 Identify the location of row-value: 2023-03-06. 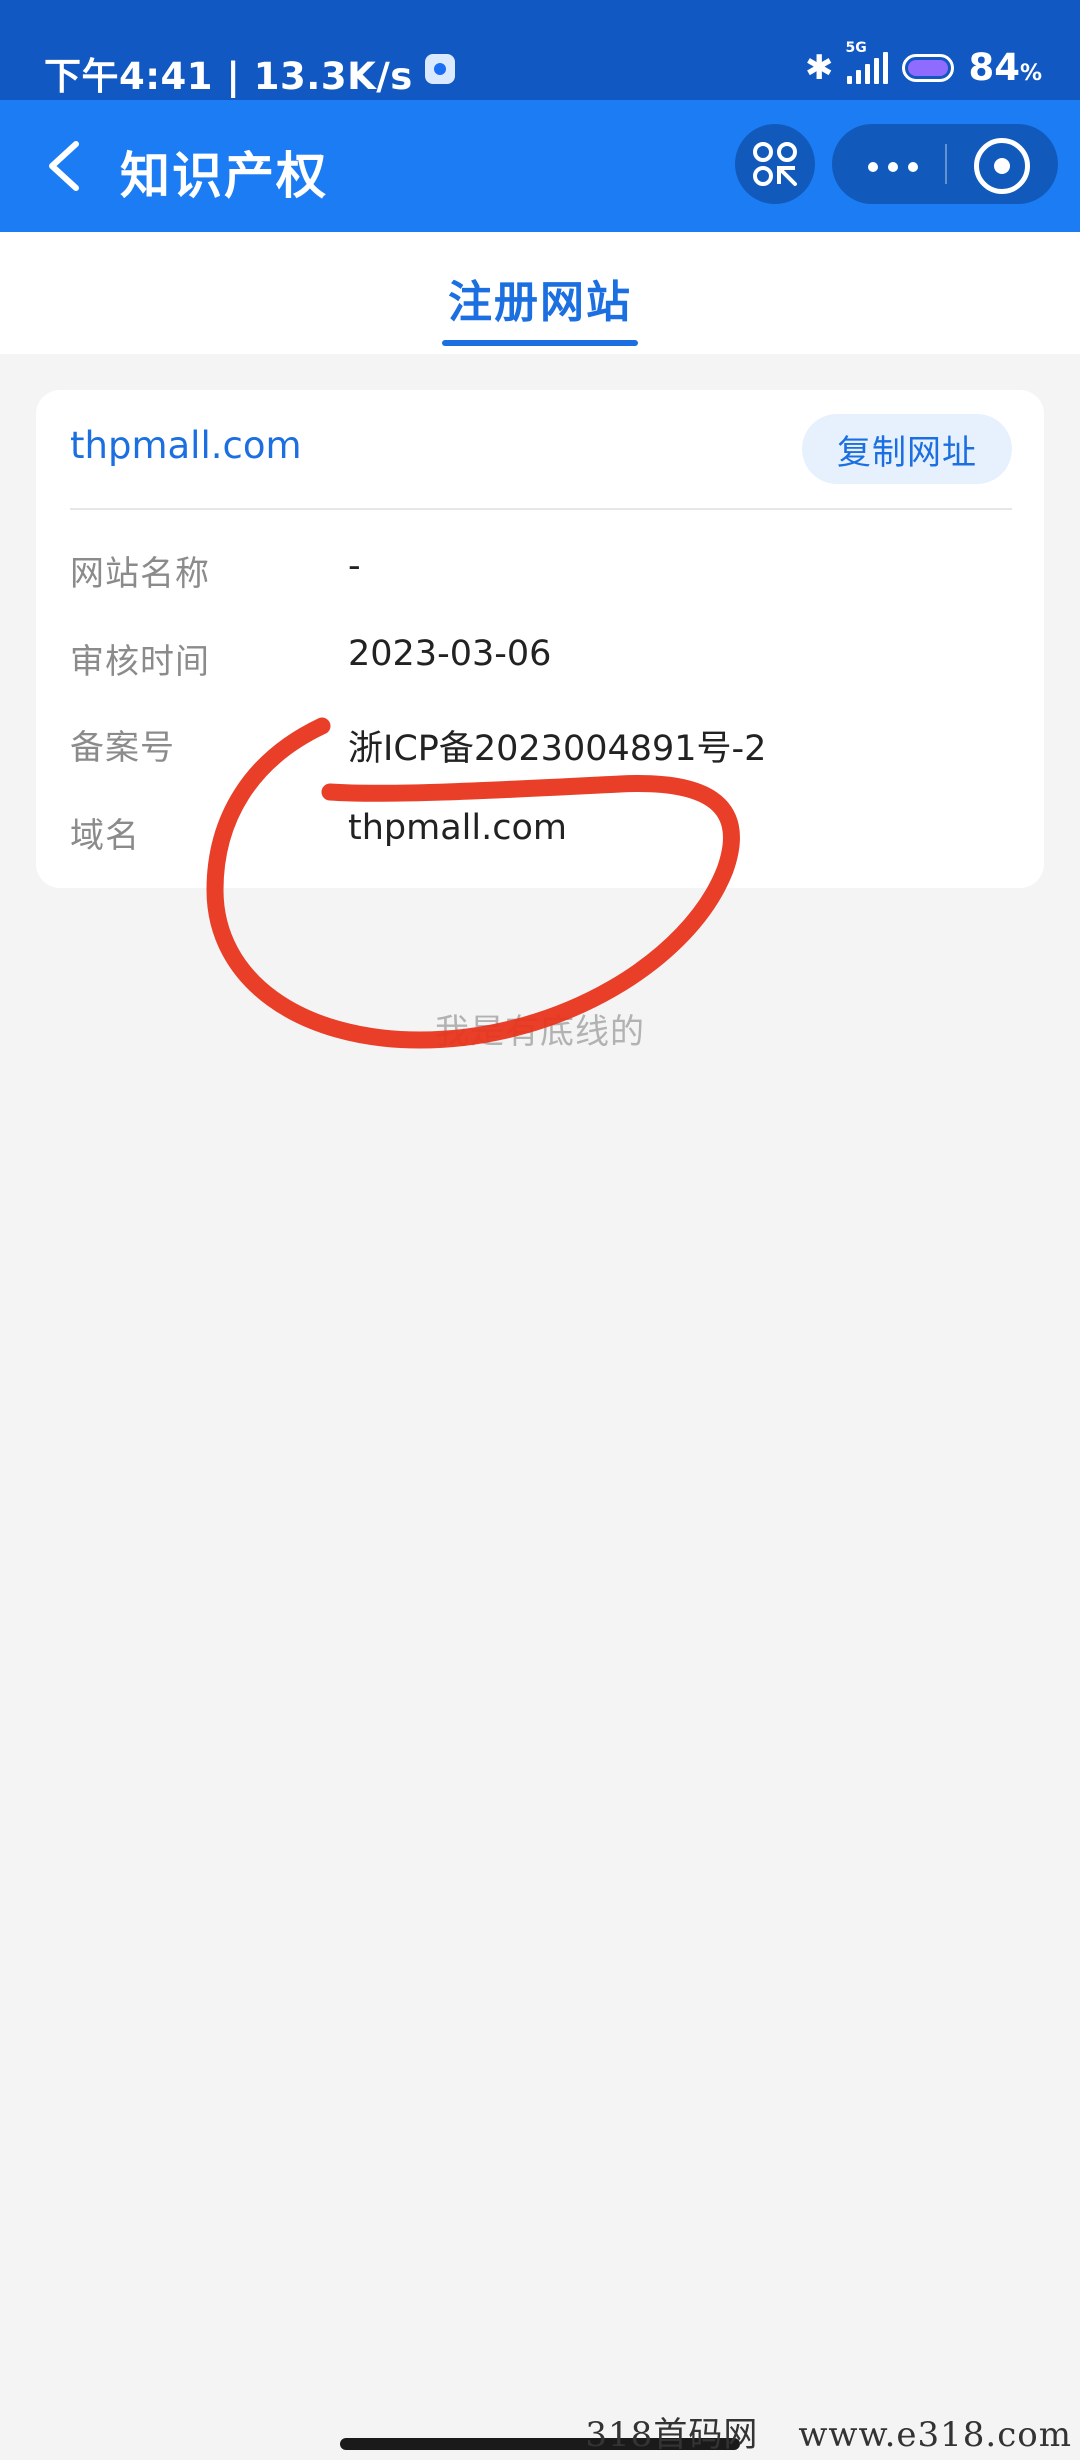
(450, 654).